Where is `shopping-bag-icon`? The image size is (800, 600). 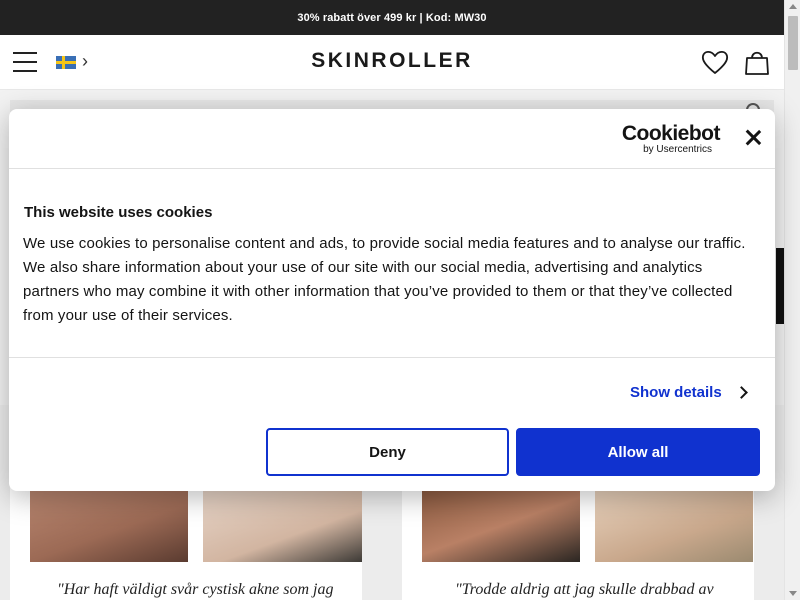 shopping-bag-icon is located at coordinates (757, 62).